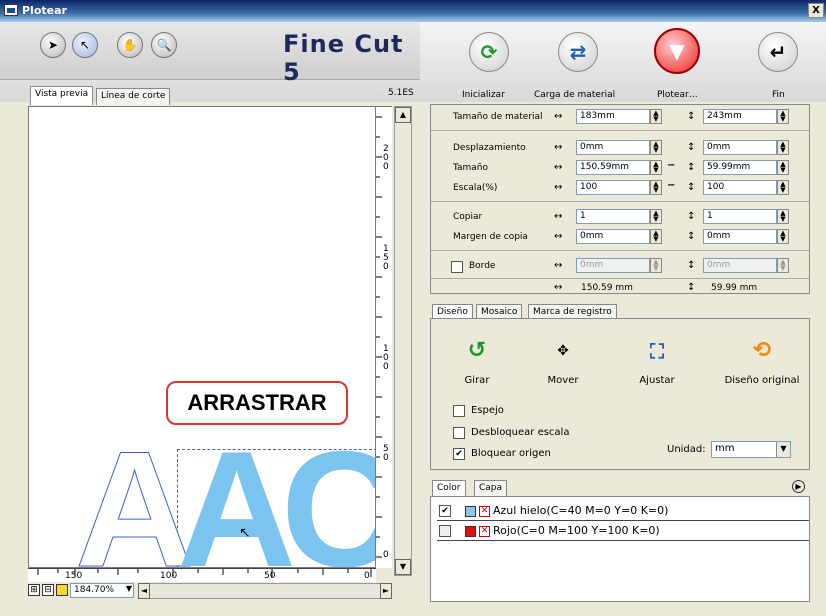 This screenshot has width=826, height=616. What do you see at coordinates (487, 410) in the screenshot?
I see `mirror-label: Espejo` at bounding box center [487, 410].